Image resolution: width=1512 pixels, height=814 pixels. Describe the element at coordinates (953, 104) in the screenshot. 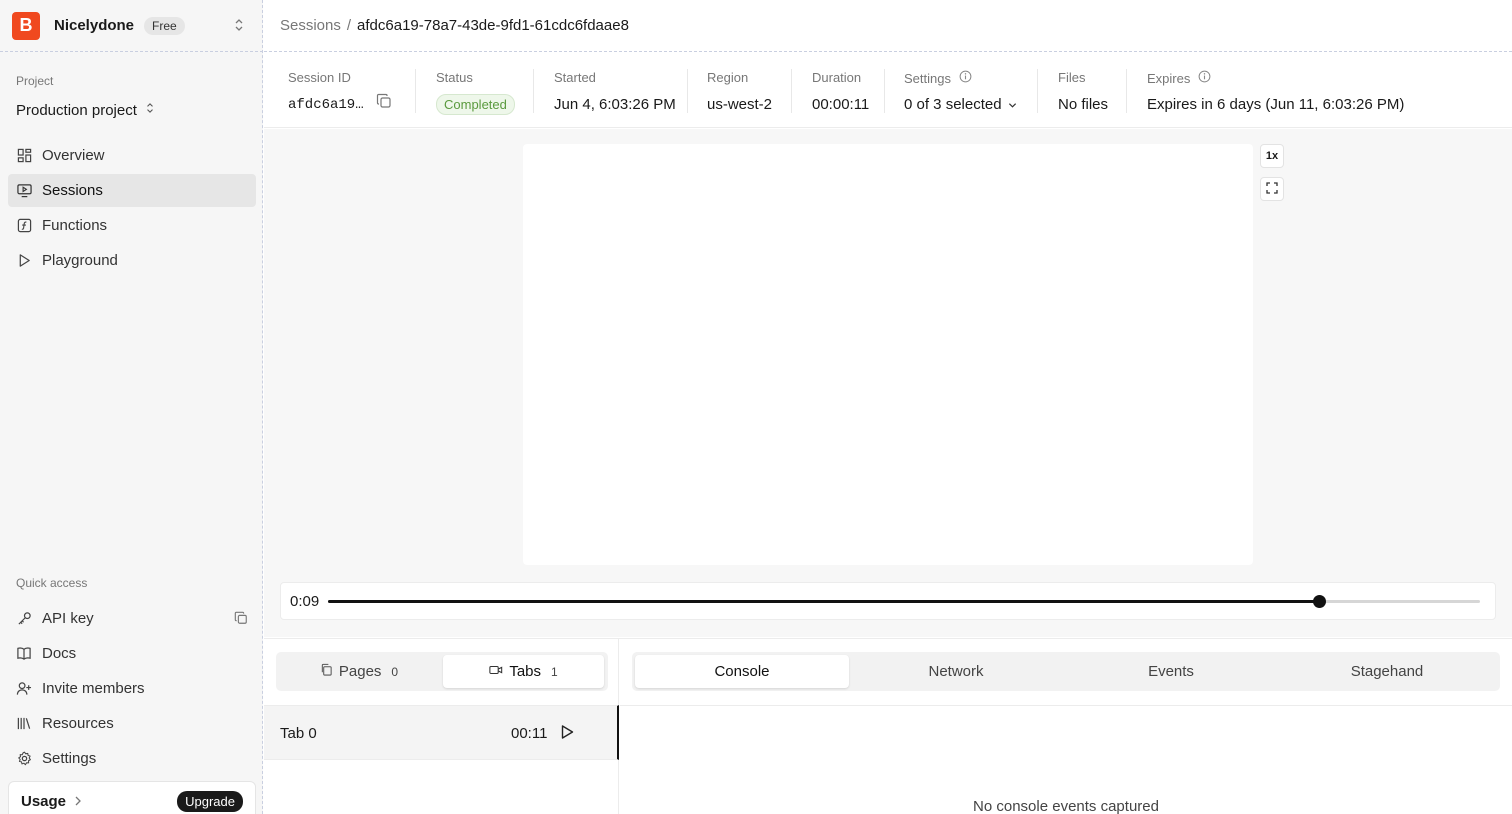

I see `settings-dropdown-value: 0 of 3 selected` at that location.